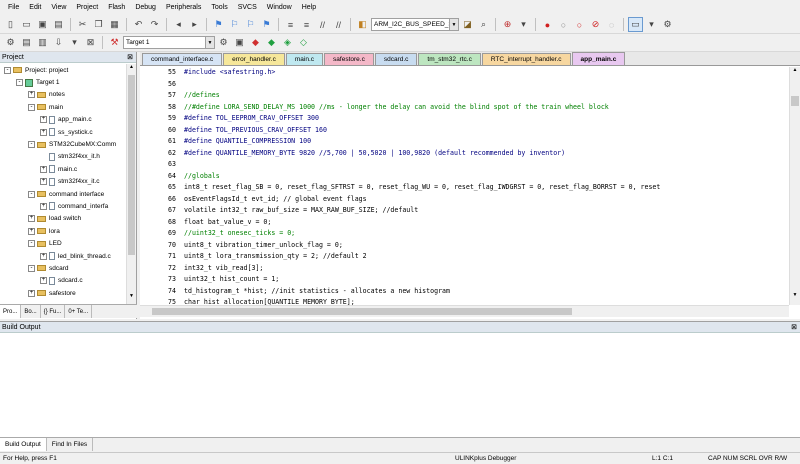  Describe the element at coordinates (303, 42) in the screenshot. I see `multi-project-icon: ◇` at that location.